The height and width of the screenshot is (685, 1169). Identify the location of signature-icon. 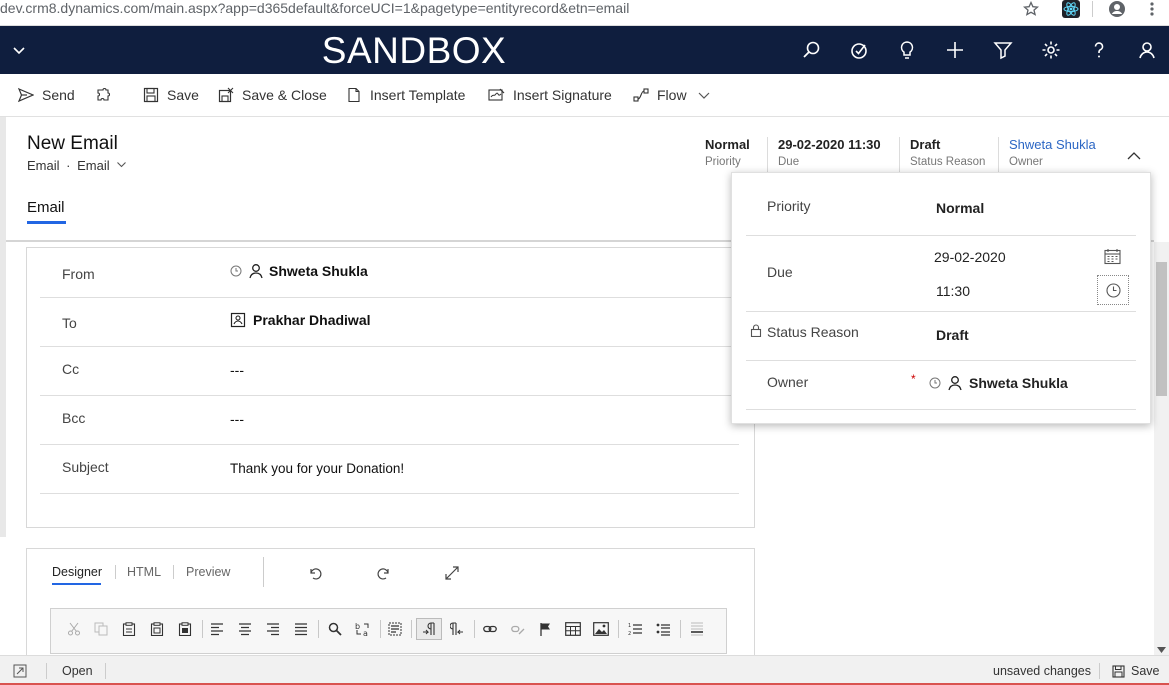
(496, 94).